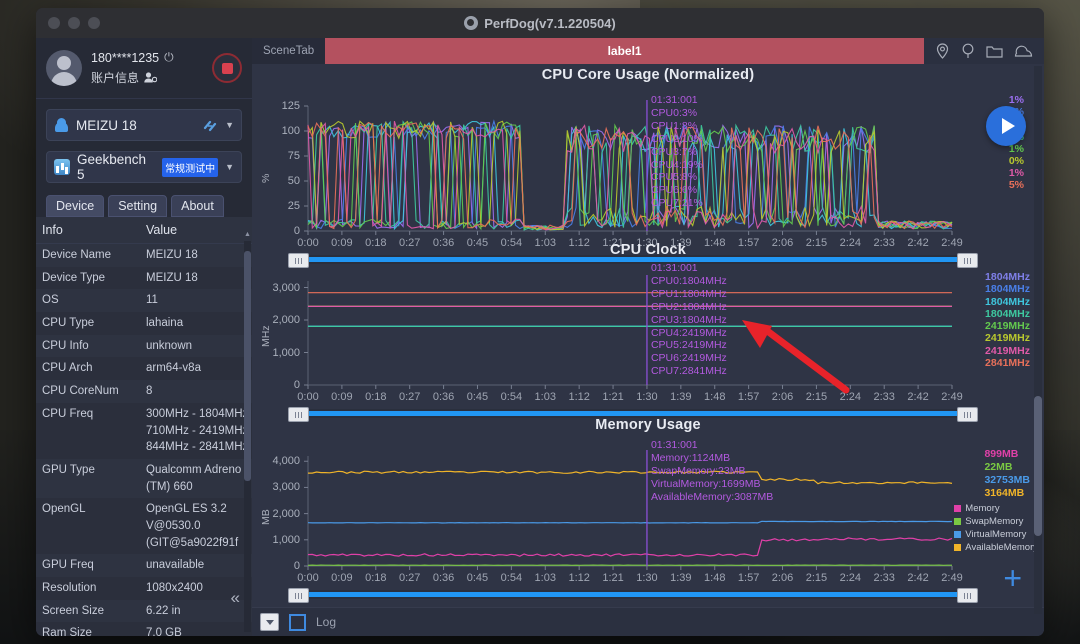 The image size is (1080, 644). Describe the element at coordinates (968, 51) in the screenshot. I see `balloon-icon` at that location.